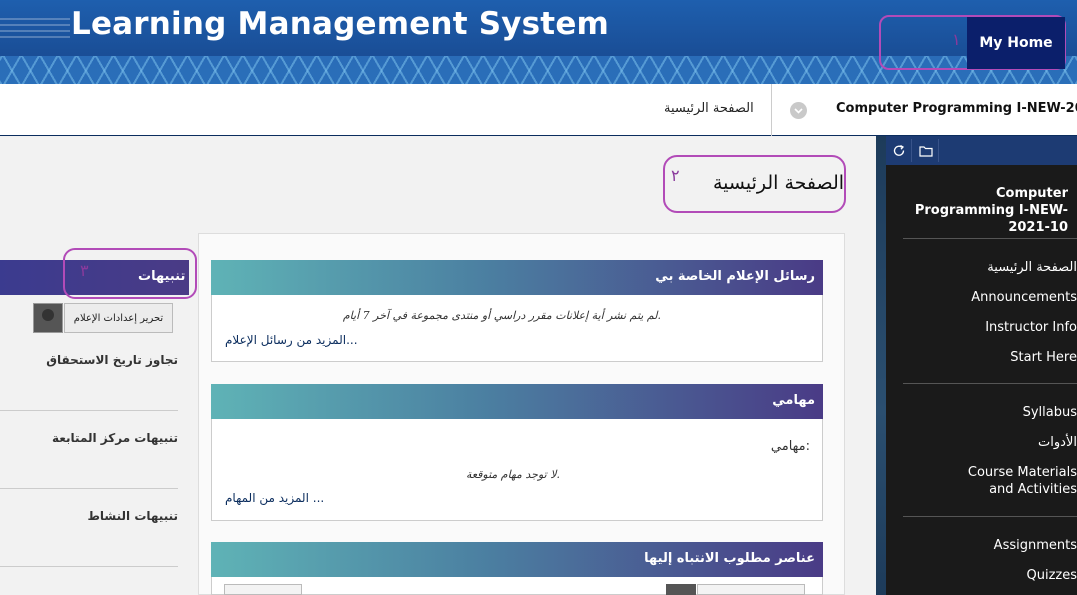 The image size is (1077, 595). Describe the element at coordinates (981, 150) in the screenshot. I see `course-menu-toolbar` at that location.